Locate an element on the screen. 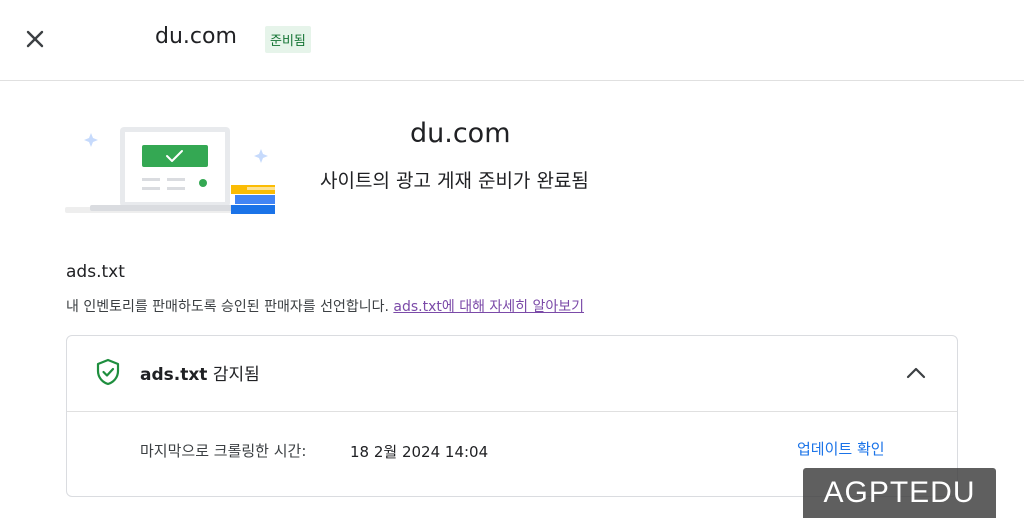 This screenshot has width=1024, height=524. close-icon is located at coordinates (35, 39).